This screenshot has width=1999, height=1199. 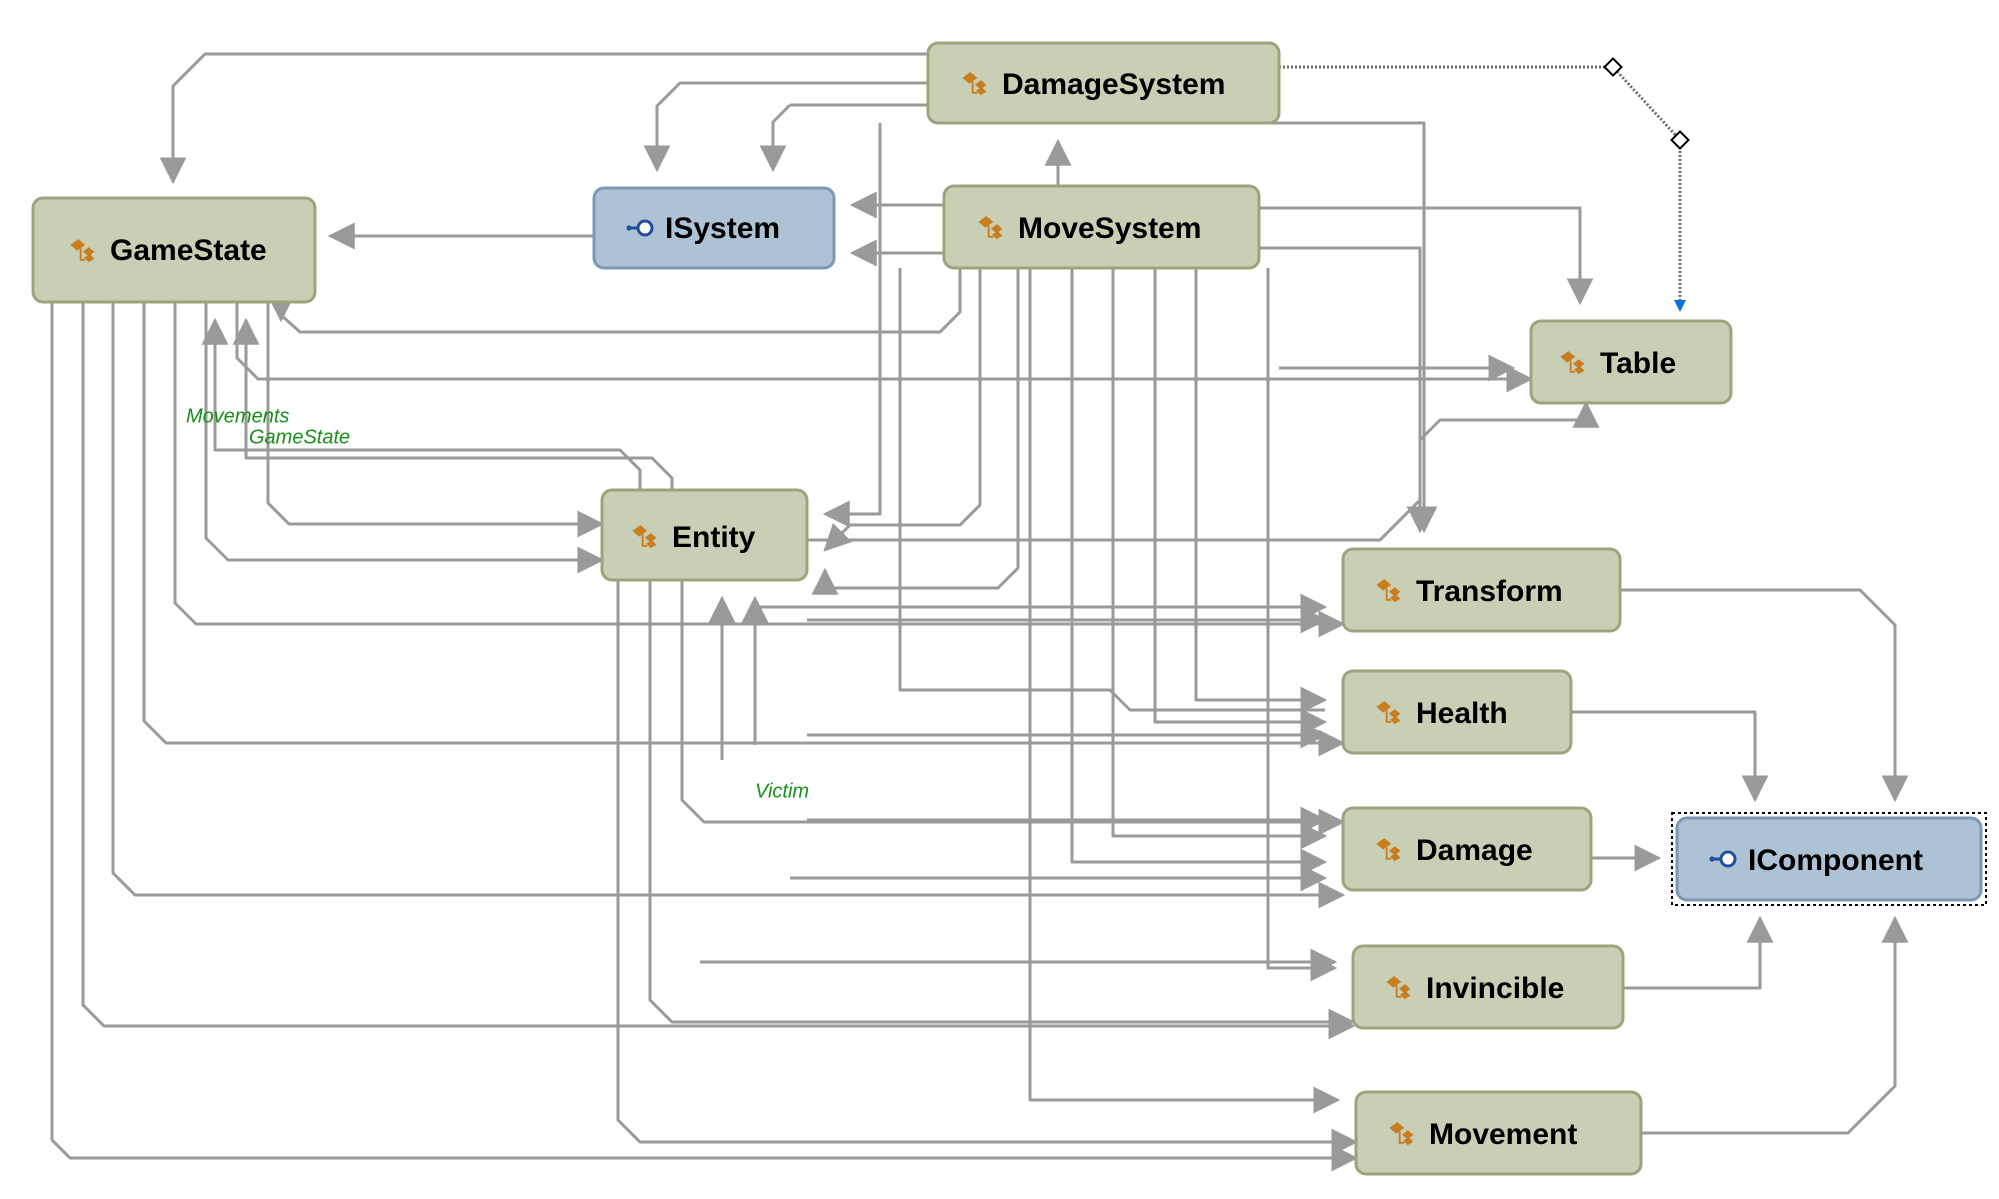 I want to click on node-movement-label: Movement, so click(x=1503, y=1134).